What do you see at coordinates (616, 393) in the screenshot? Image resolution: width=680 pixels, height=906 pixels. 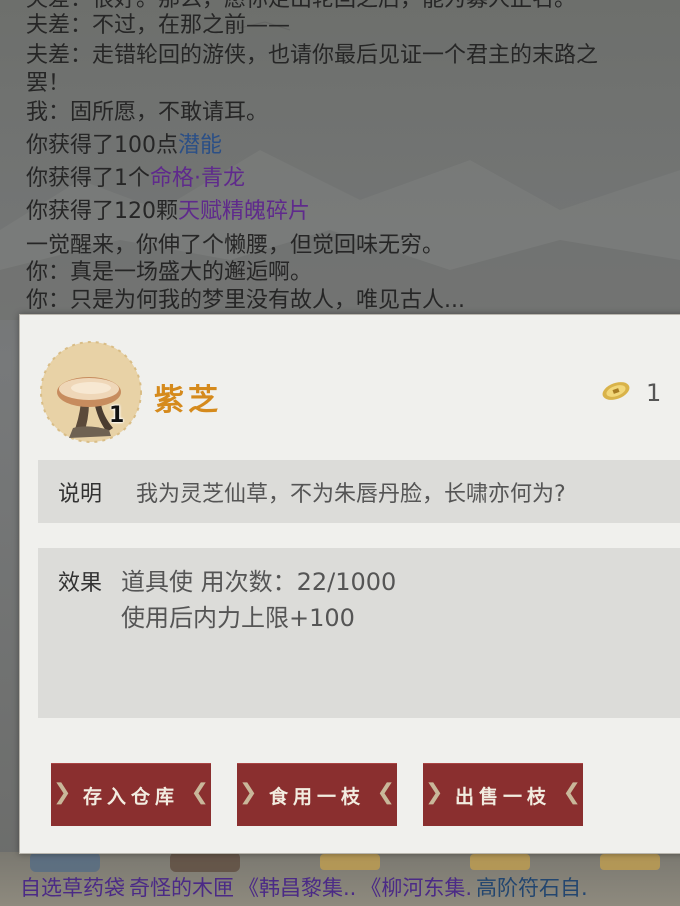 I see `coin-icon` at bounding box center [616, 393].